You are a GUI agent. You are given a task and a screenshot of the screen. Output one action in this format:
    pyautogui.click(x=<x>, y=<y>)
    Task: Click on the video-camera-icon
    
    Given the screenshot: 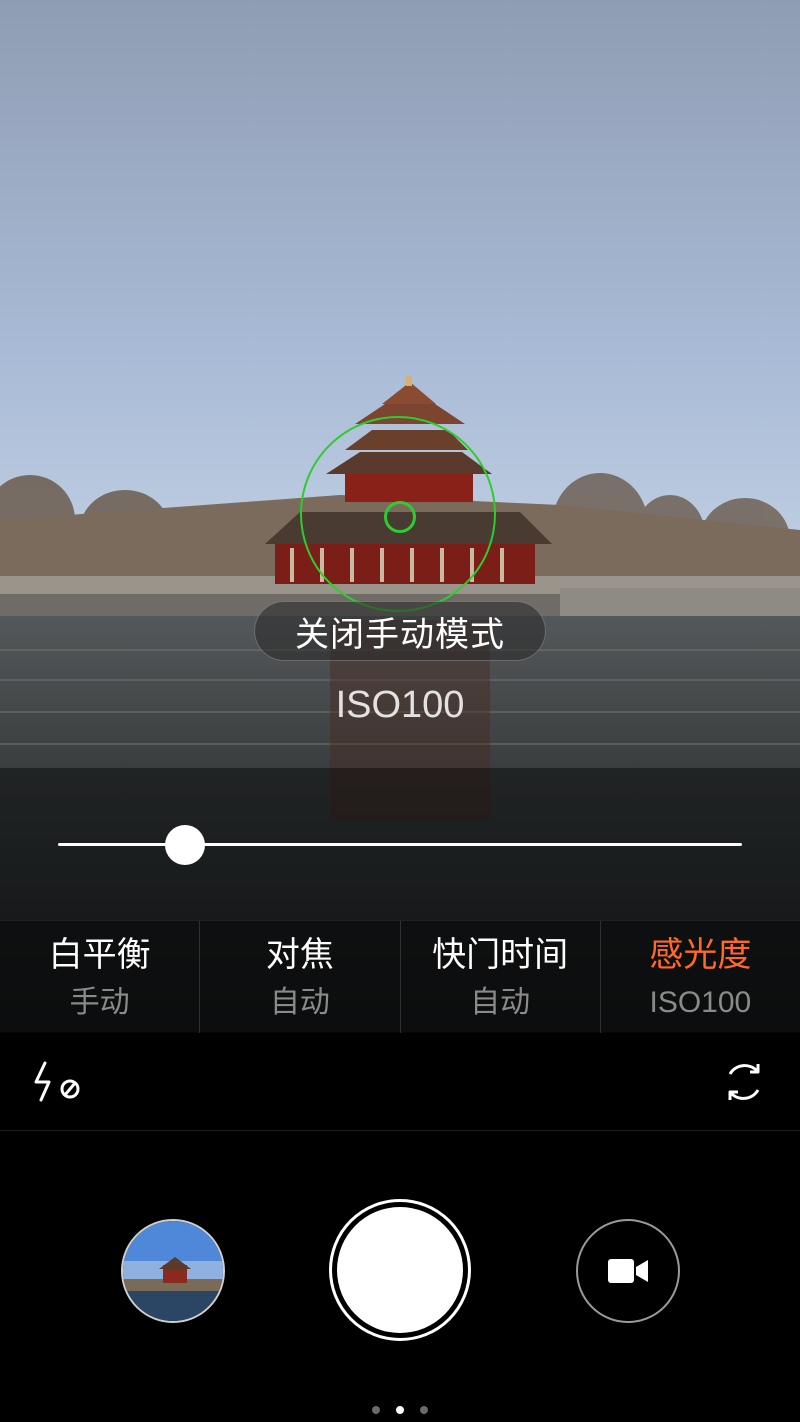 What is the action you would take?
    pyautogui.click(x=628, y=1271)
    